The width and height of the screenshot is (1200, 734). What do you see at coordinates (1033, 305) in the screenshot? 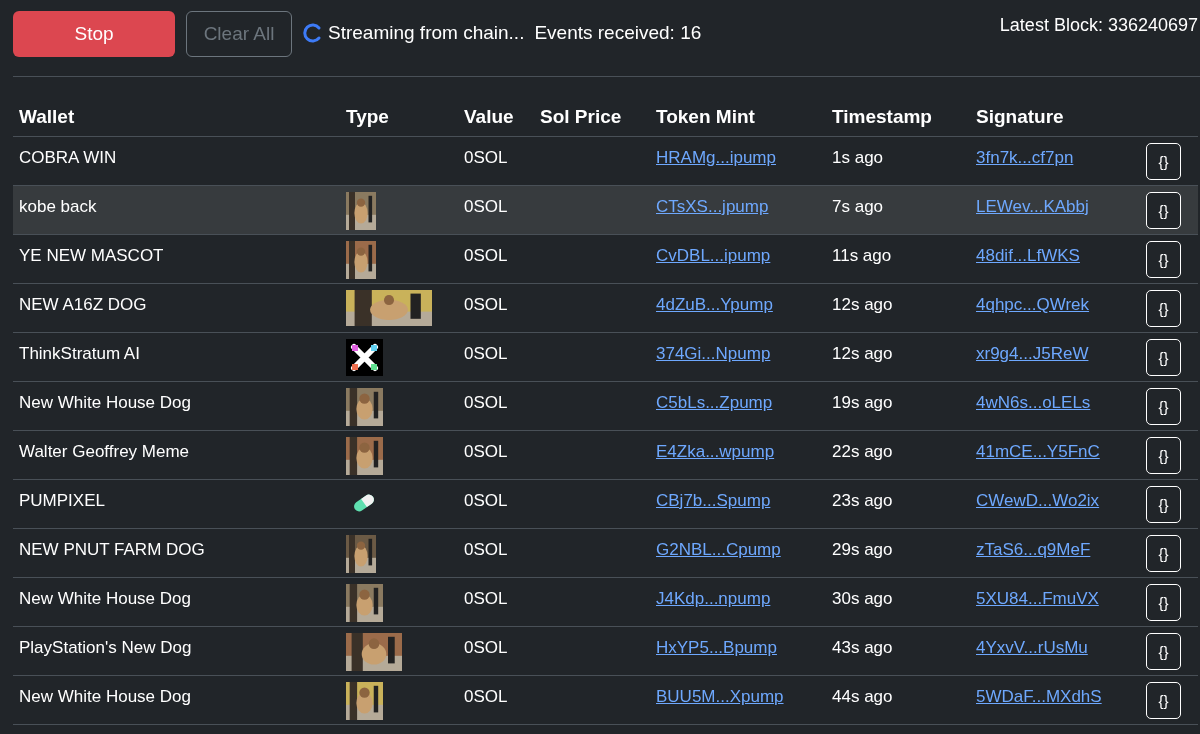
I see `signature-link: 4qhpc...QWrek` at bounding box center [1033, 305].